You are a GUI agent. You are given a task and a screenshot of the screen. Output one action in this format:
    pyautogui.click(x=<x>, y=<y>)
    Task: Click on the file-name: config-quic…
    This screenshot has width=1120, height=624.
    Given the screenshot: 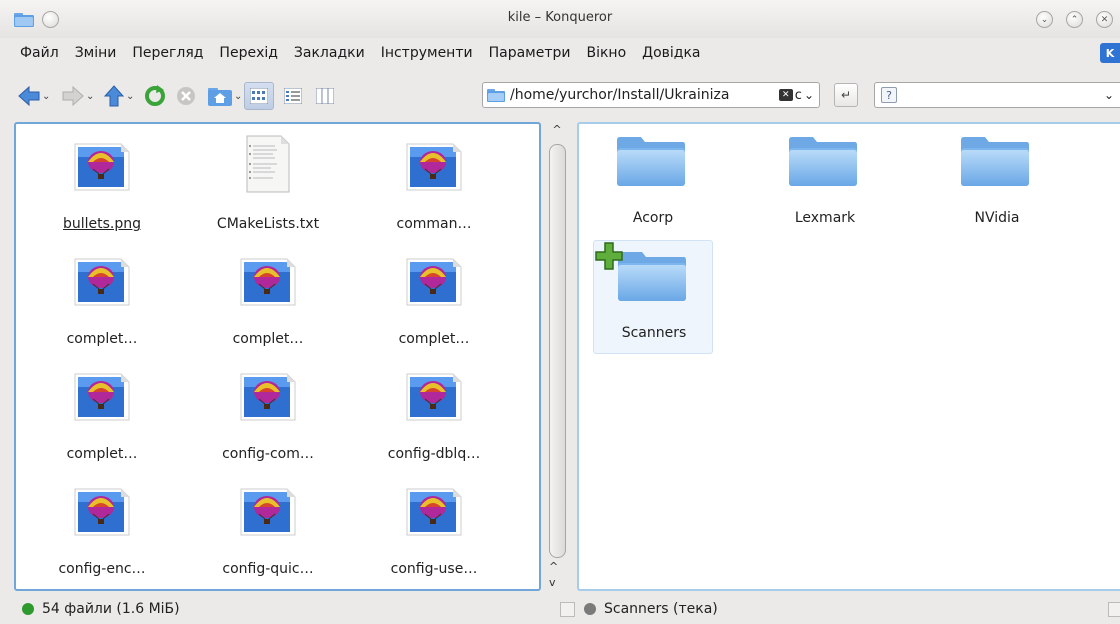 What is the action you would take?
    pyautogui.click(x=268, y=569)
    